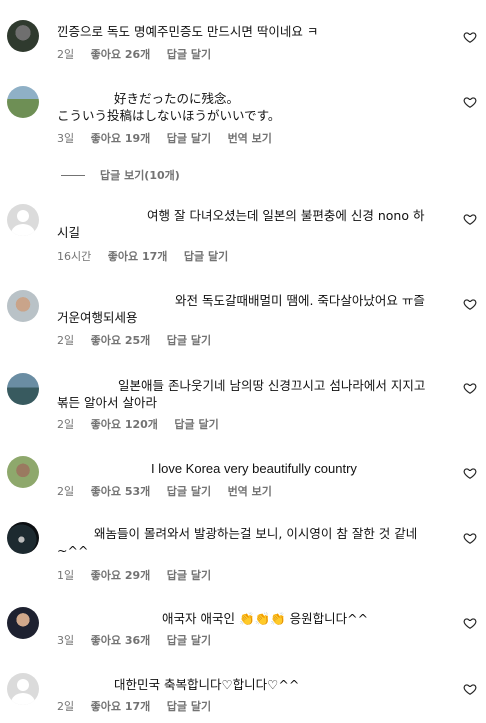 This screenshot has width=486, height=723. I want to click on comment-meta: 3일 좋아요 36개 답글 달기, so click(140, 641).